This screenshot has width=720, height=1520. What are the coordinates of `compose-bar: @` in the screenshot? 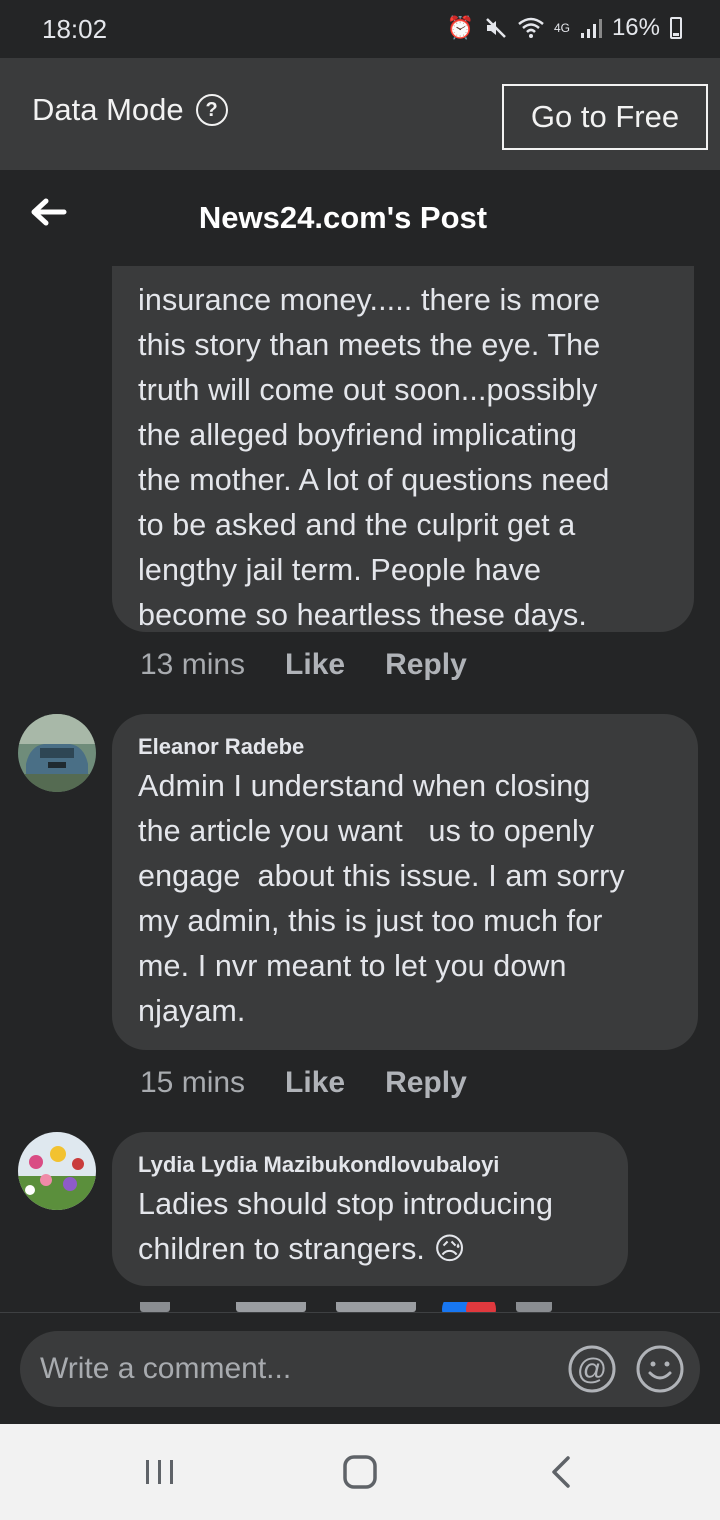 It's located at (360, 1368).